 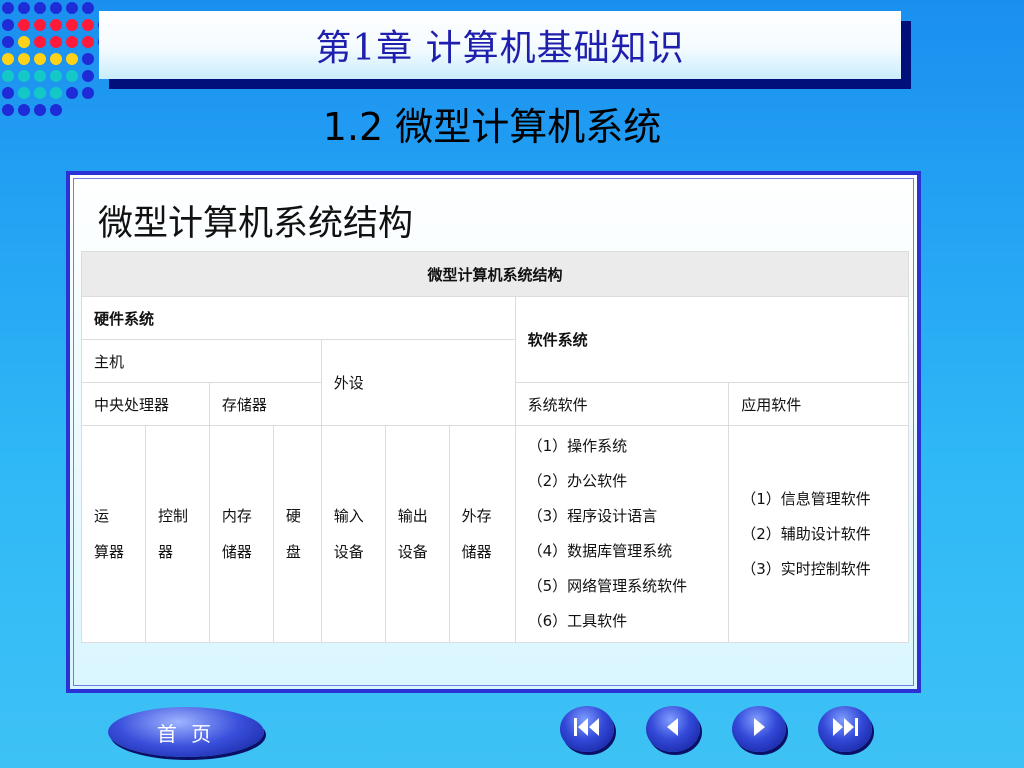 I want to click on controller-cell: 控制 器, so click(x=177, y=534).